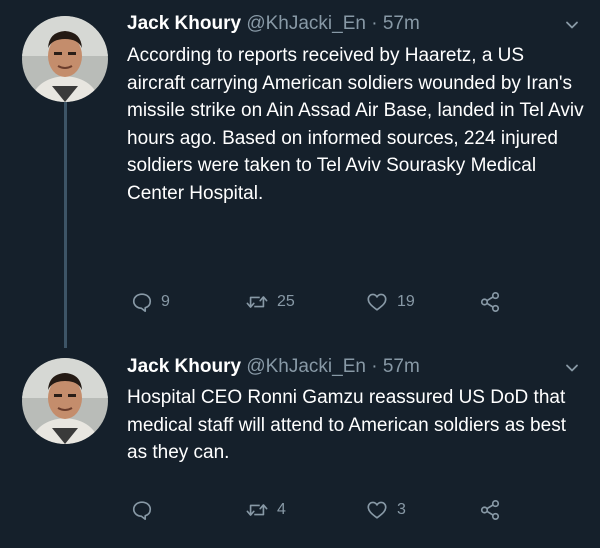 This screenshot has height=548, width=600. Describe the element at coordinates (165, 301) in the screenshot. I see `reply-count: 9` at that location.